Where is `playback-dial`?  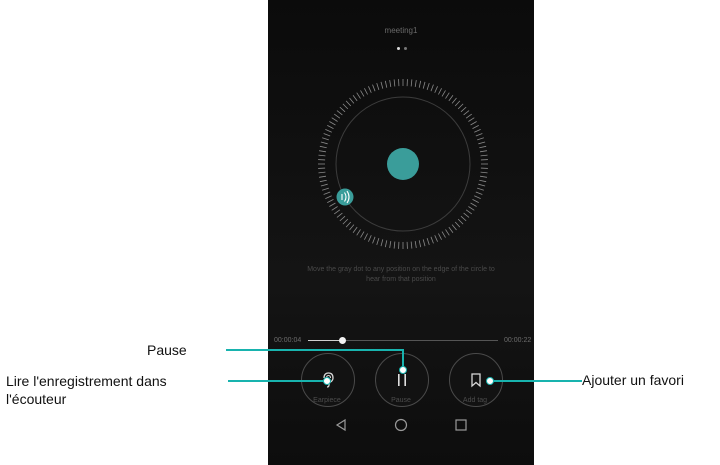 playback-dial is located at coordinates (403, 164).